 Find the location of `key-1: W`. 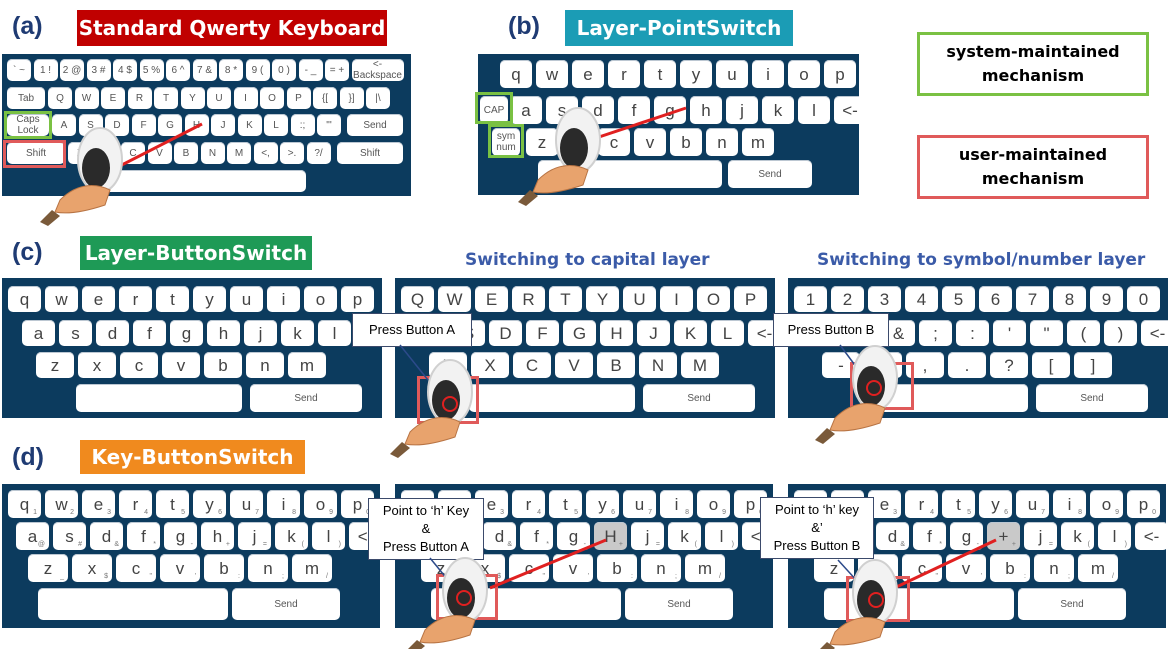

key-1: W is located at coordinates (454, 299).